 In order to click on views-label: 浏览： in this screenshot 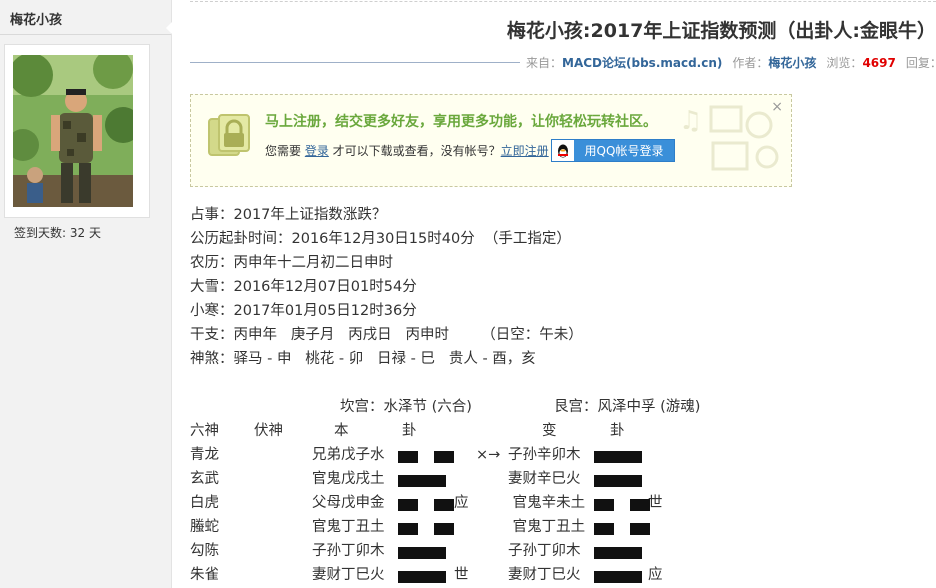, I will do `click(844, 63)`.